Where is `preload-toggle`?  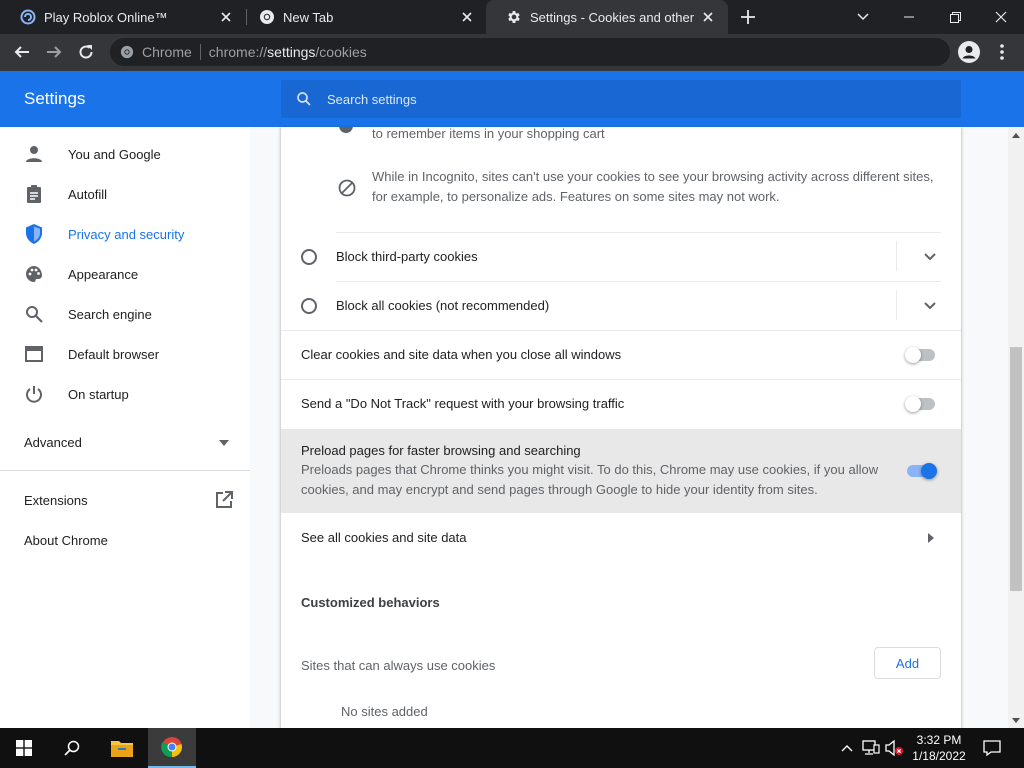
preload-toggle is located at coordinates (921, 471).